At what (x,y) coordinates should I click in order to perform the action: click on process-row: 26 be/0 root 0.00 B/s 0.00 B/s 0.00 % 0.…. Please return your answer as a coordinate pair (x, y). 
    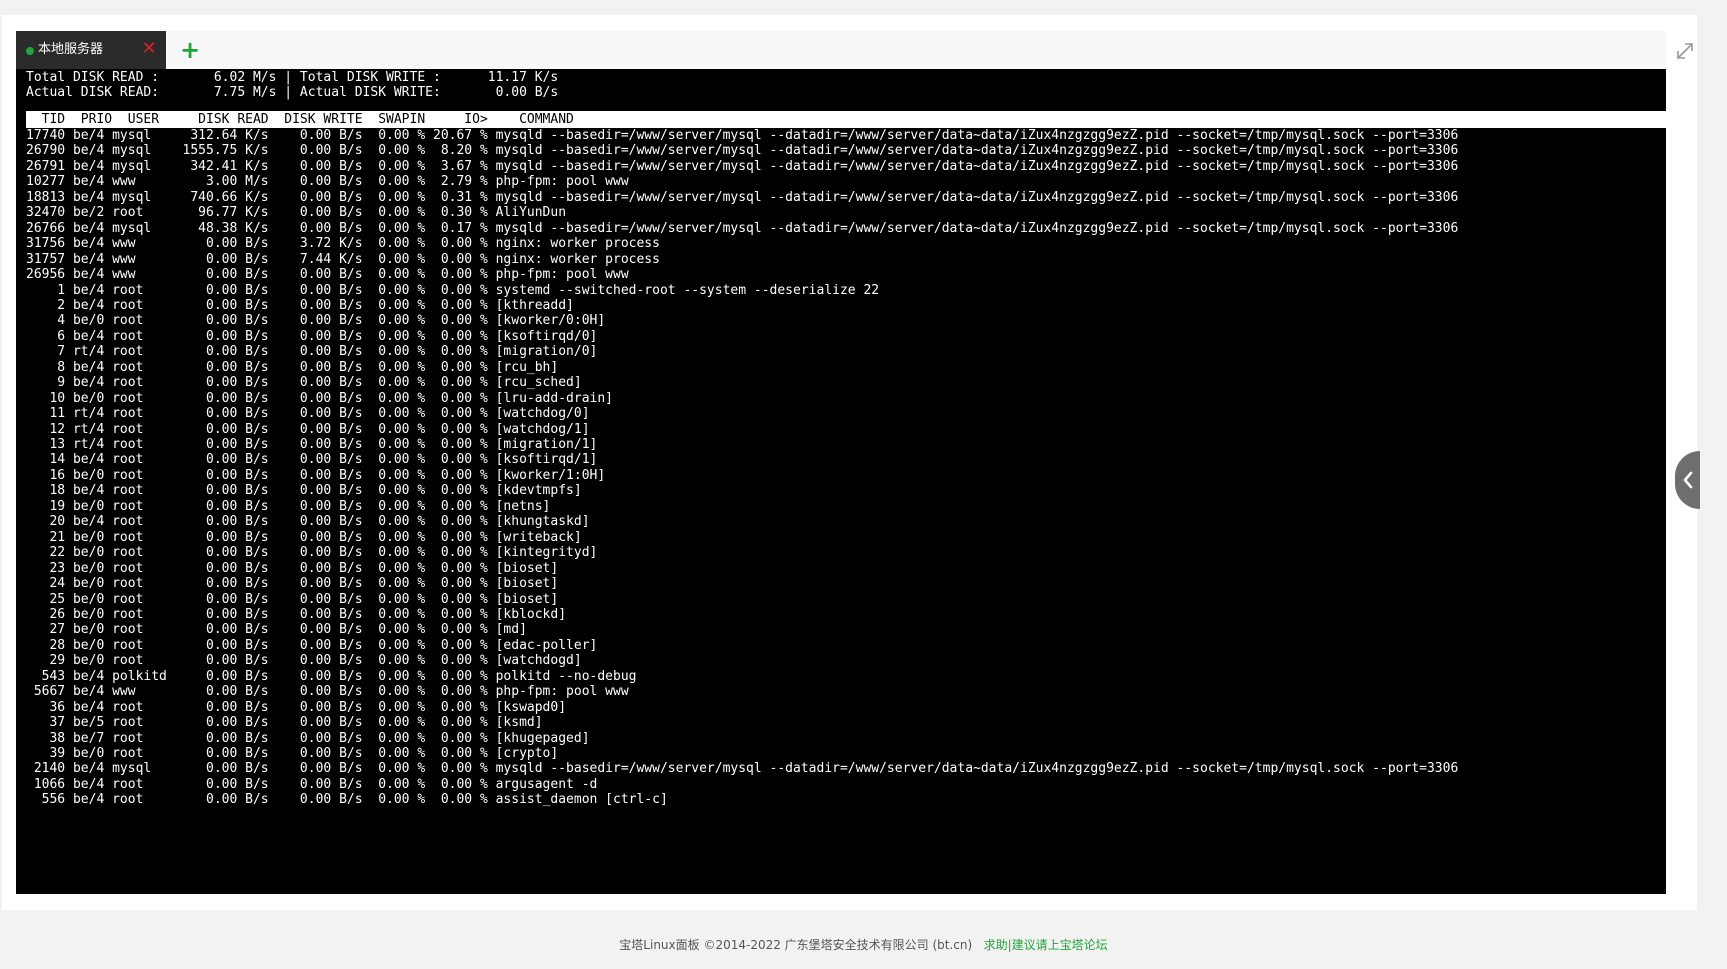
    Looking at the image, I should click on (296, 614).